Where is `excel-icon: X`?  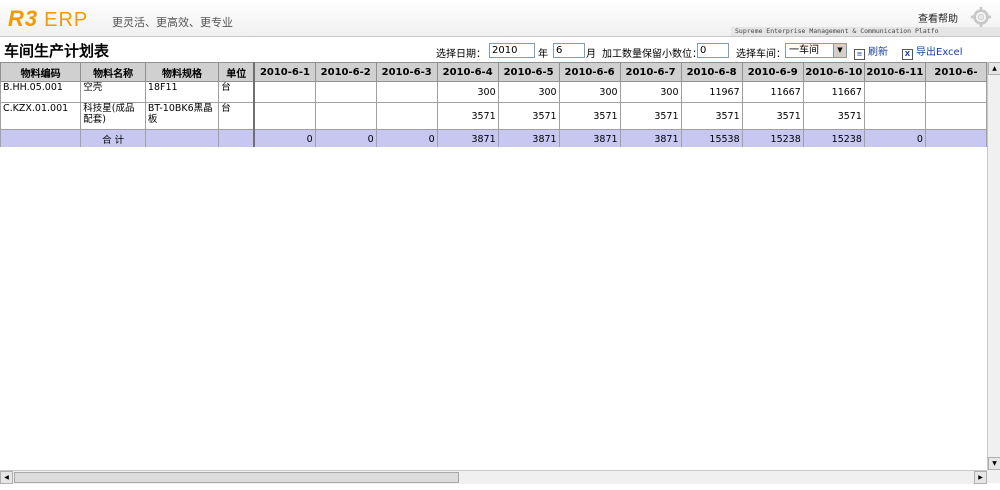 excel-icon: X is located at coordinates (907, 54).